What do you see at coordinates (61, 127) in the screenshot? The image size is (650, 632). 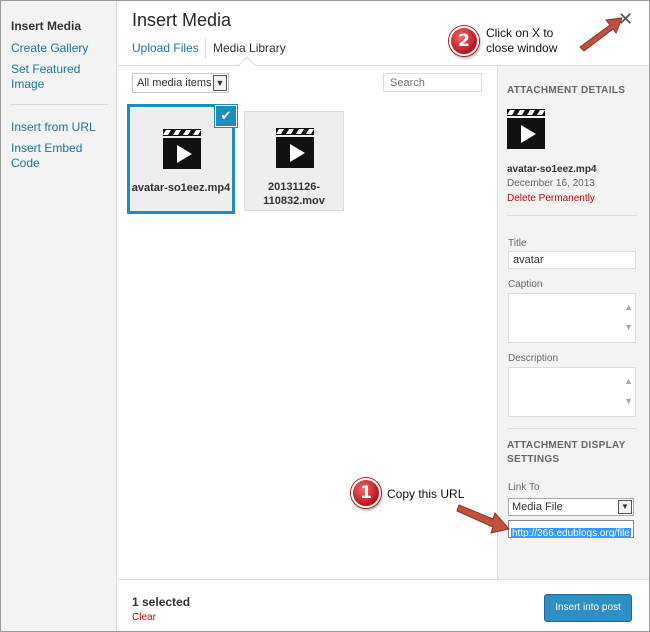 I see `sidebar-item-insert-from-url: Insert from URL` at bounding box center [61, 127].